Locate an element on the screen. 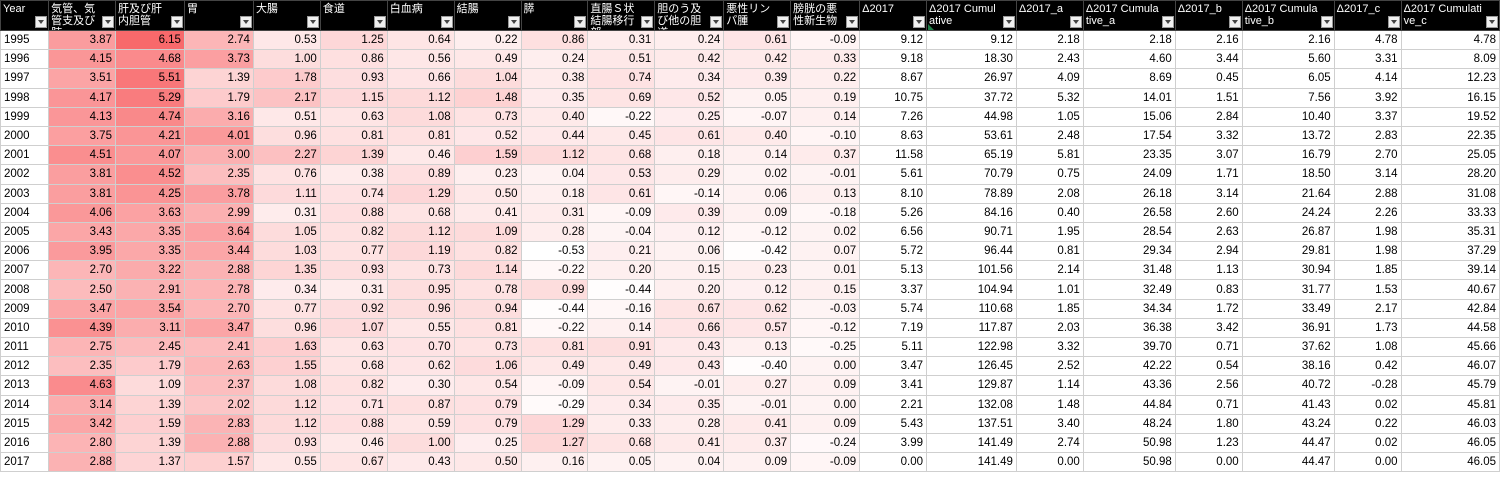 The width and height of the screenshot is (1500, 477). value-cell: 1.05 is located at coordinates (286, 232).